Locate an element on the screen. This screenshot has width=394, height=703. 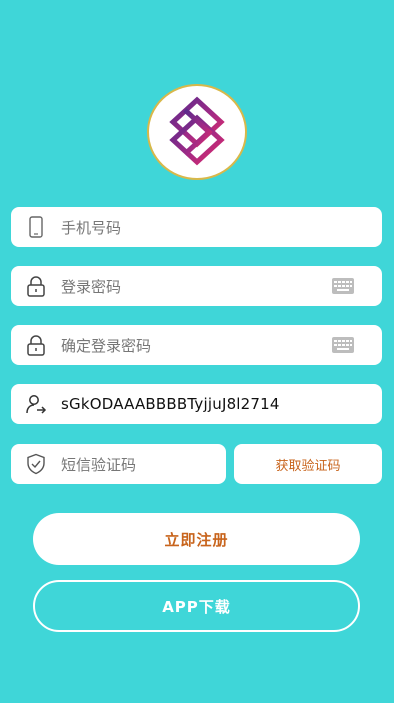
user-add-icon is located at coordinates (36, 404).